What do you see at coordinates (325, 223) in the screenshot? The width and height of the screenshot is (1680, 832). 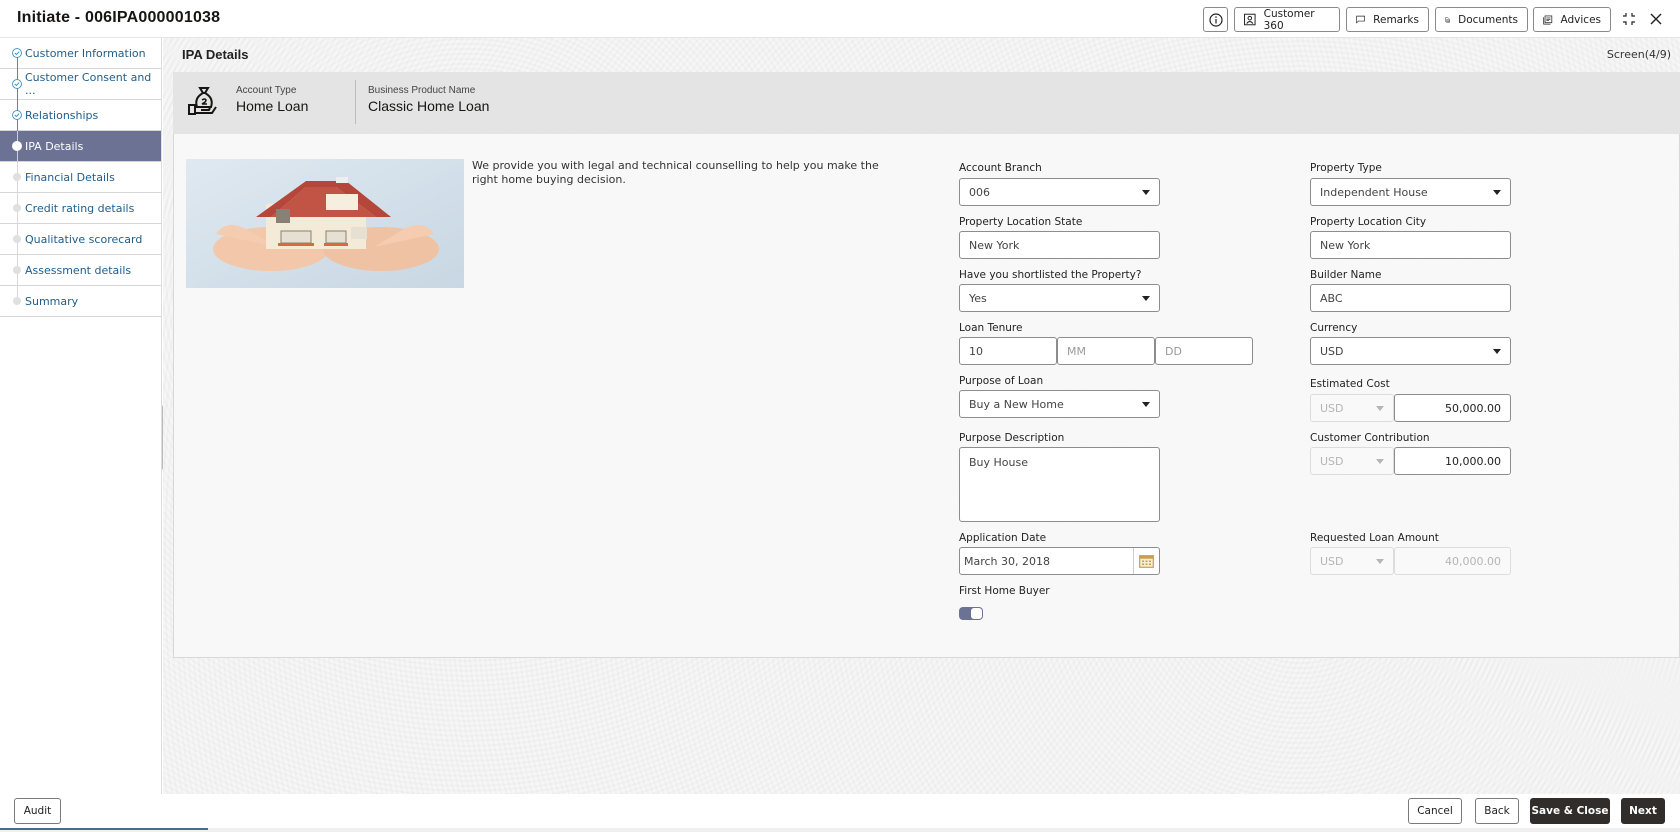 I see `house-in-hands-image` at bounding box center [325, 223].